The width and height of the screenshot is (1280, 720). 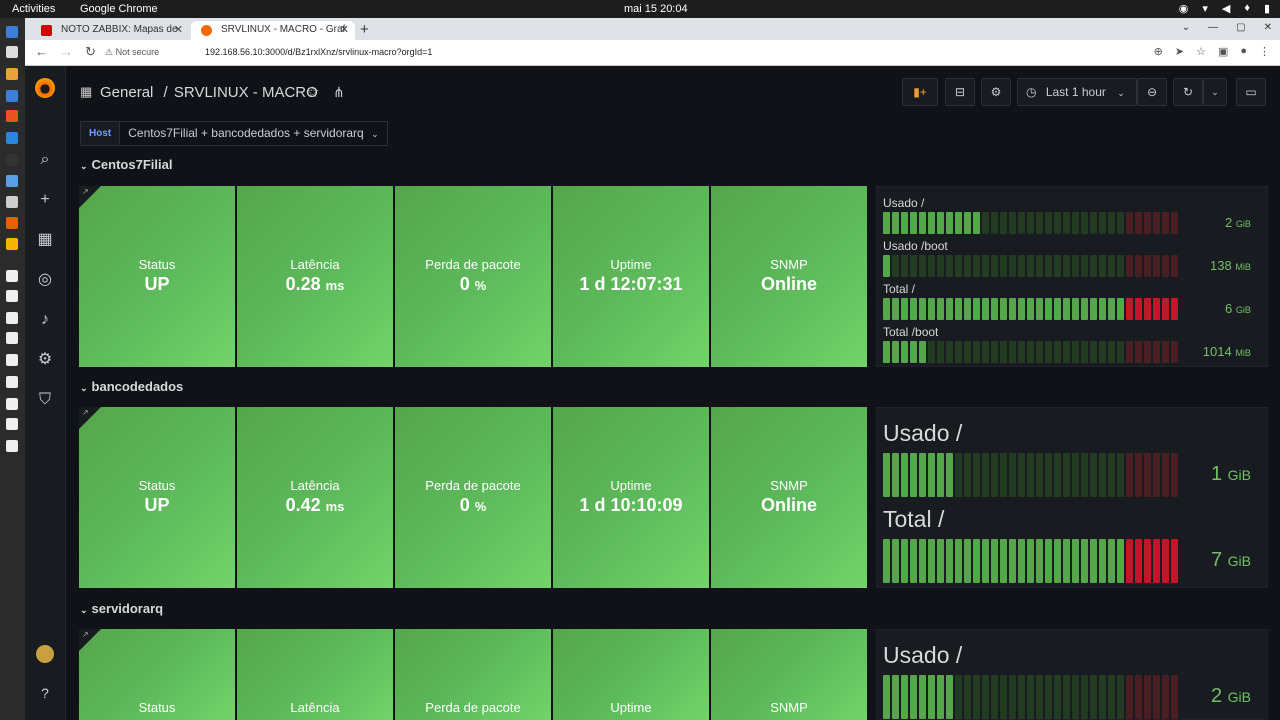 What do you see at coordinates (1152, 92) in the screenshot?
I see `zoom-out-button: ⊖` at bounding box center [1152, 92].